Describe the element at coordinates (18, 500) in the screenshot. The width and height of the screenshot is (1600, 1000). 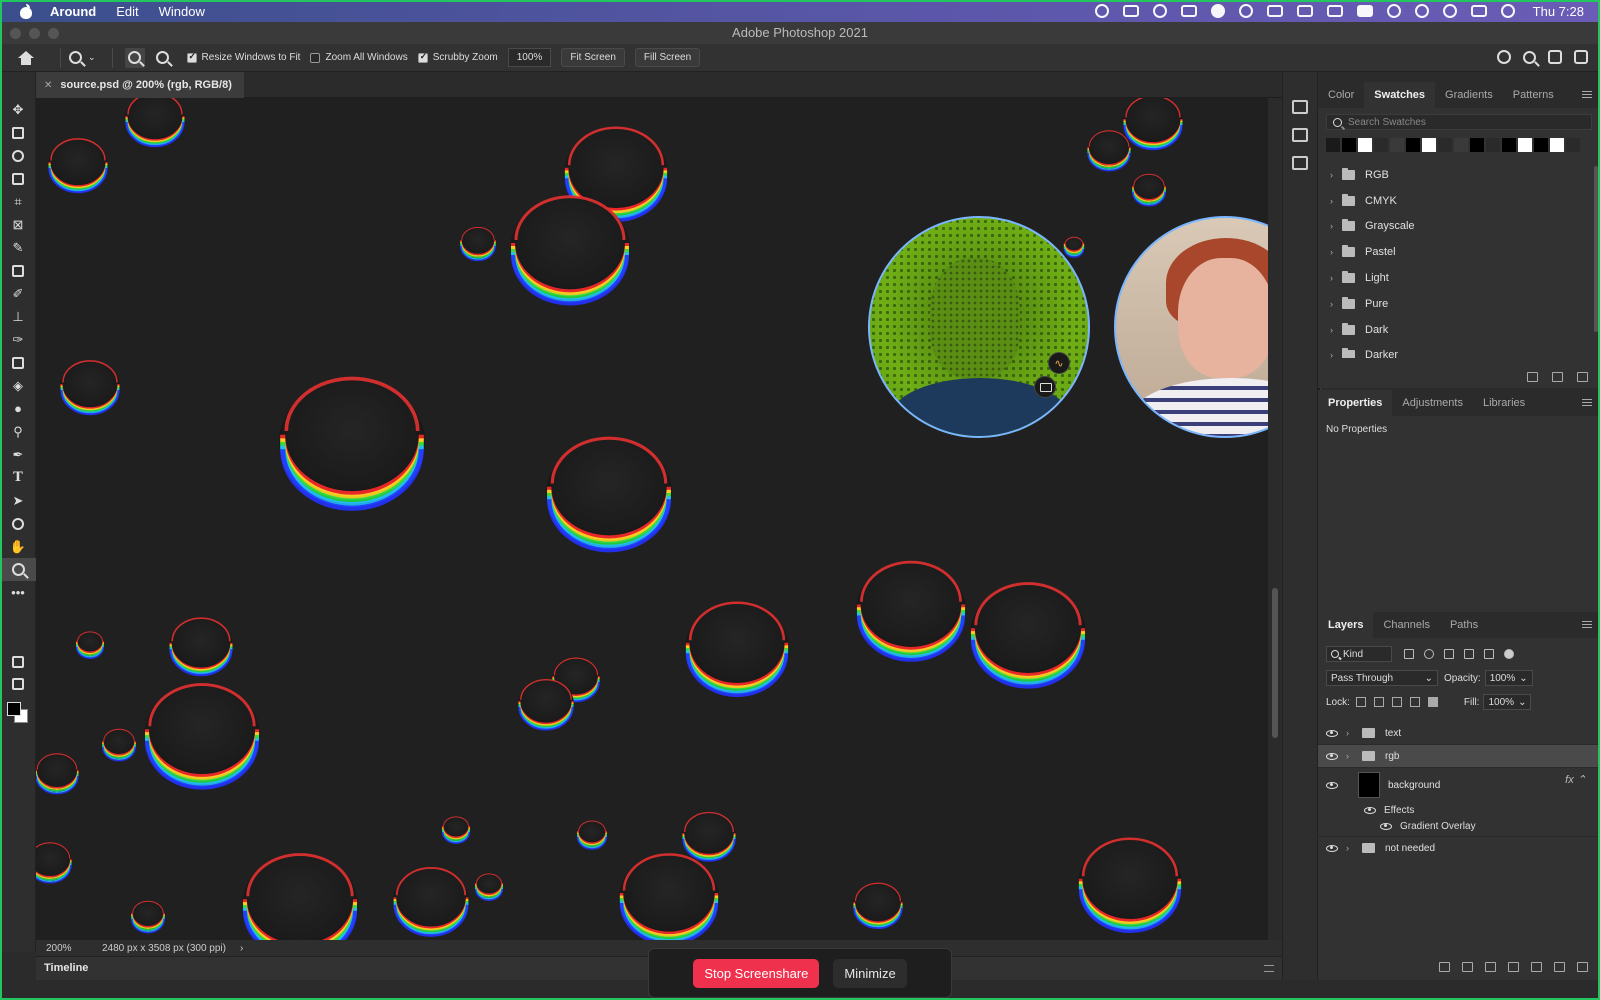
I see `path-selection-tool: ➤` at that location.